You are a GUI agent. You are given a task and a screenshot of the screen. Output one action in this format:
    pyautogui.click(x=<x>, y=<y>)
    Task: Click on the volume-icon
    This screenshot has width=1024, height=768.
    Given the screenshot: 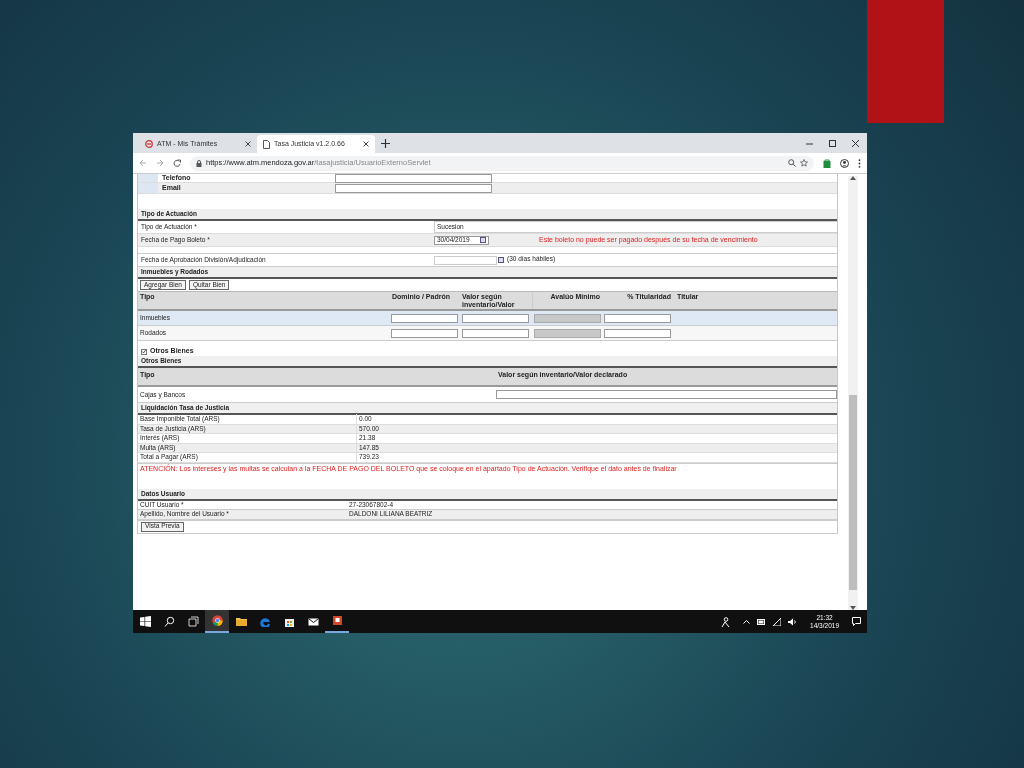 What is the action you would take?
    pyautogui.click(x=793, y=621)
    